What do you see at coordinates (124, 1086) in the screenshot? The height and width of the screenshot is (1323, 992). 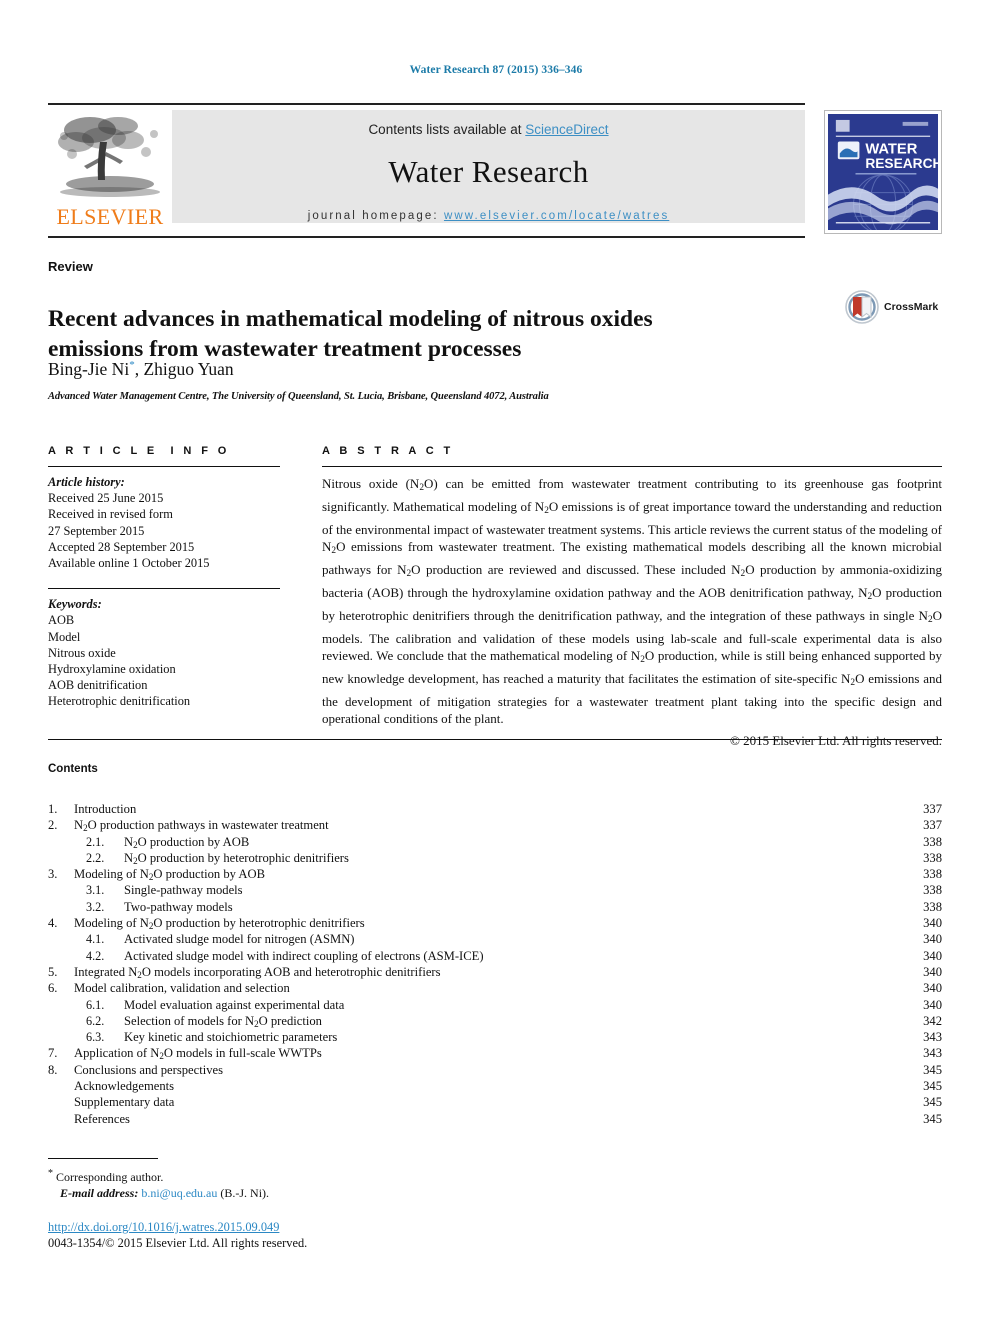 I see `toc-label: Acknowledgements` at bounding box center [124, 1086].